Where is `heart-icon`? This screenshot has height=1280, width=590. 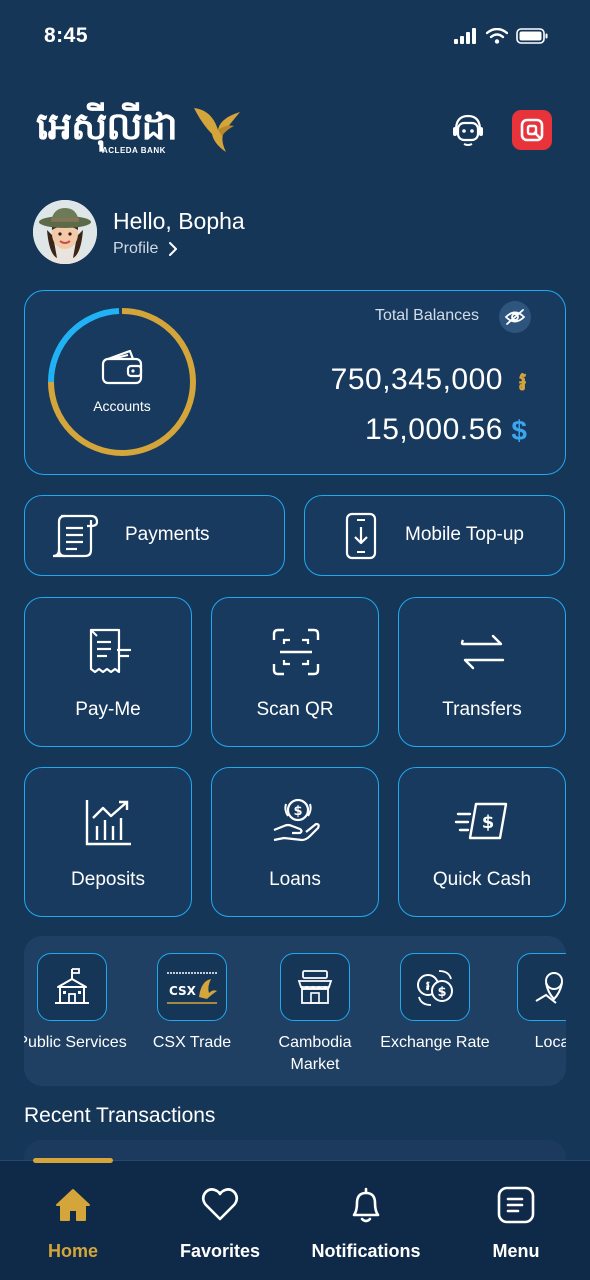 heart-icon is located at coordinates (220, 1205).